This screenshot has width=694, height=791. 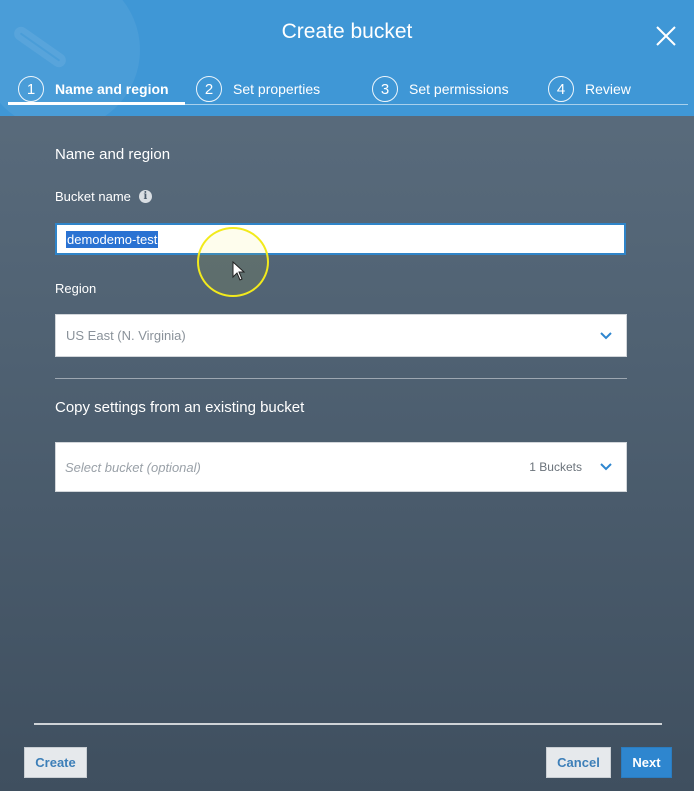 I want to click on step-label: Set permissions, so click(x=459, y=89).